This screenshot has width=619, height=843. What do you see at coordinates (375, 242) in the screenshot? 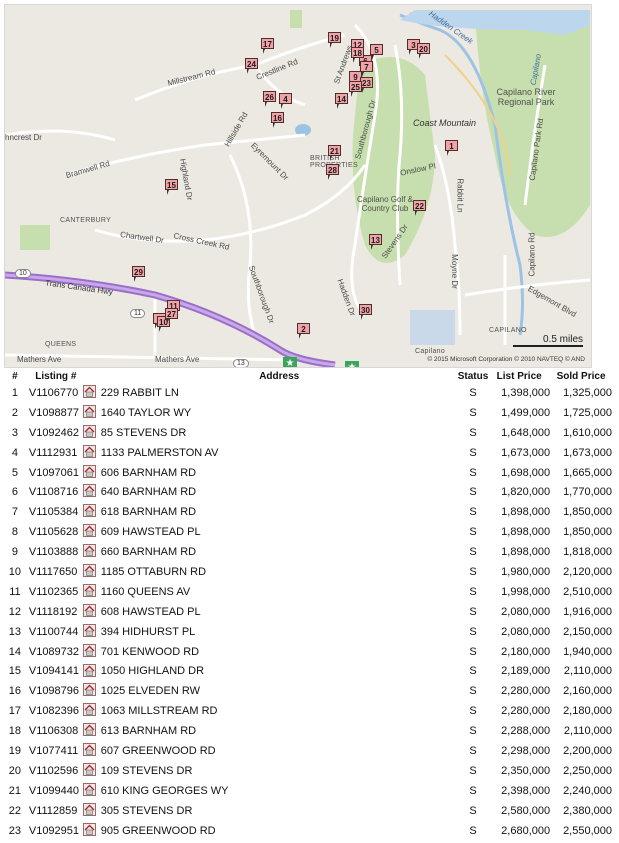
I see `map-marker: 13` at bounding box center [375, 242].